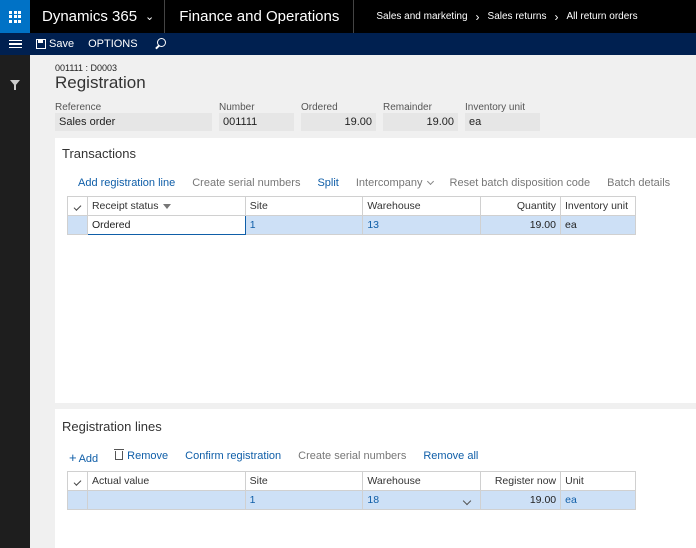 This screenshot has width=696, height=548. What do you see at coordinates (598, 225) in the screenshot?
I see `inventory-unit-cell: ea` at bounding box center [598, 225].